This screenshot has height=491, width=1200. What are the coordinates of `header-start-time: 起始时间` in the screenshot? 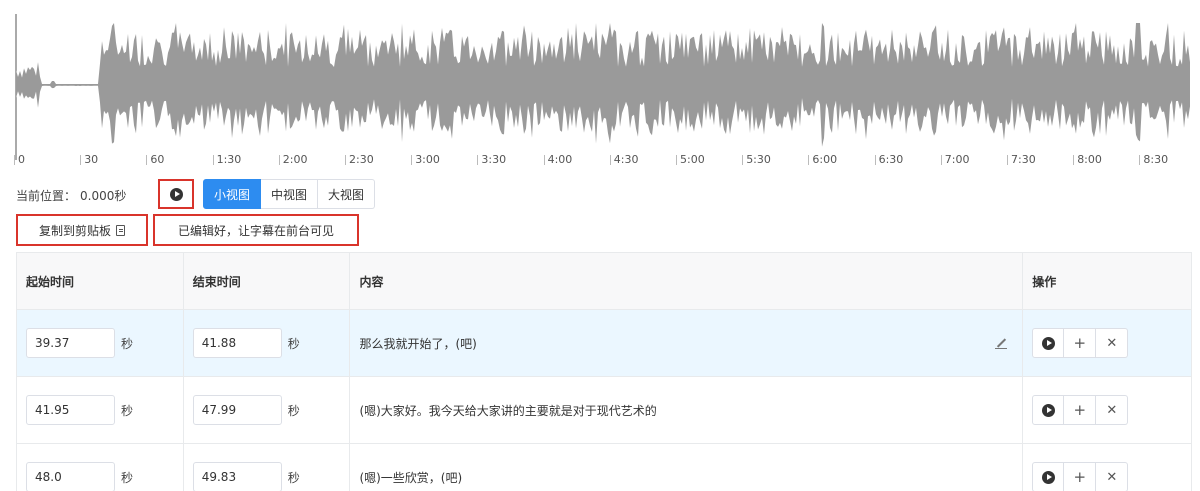 It's located at (100, 281).